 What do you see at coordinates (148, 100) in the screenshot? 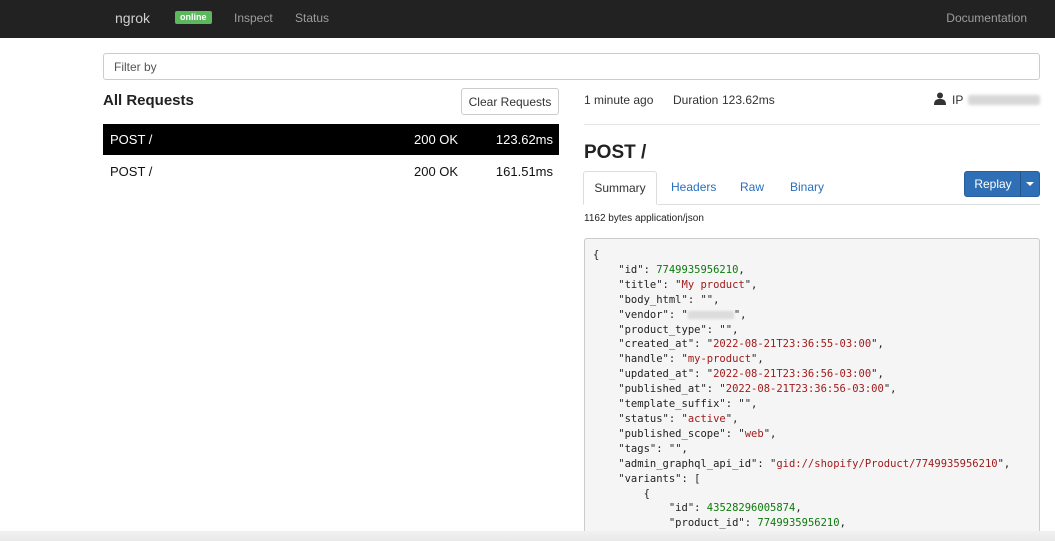
I see `all-requests-title: All Requests` at bounding box center [148, 100].